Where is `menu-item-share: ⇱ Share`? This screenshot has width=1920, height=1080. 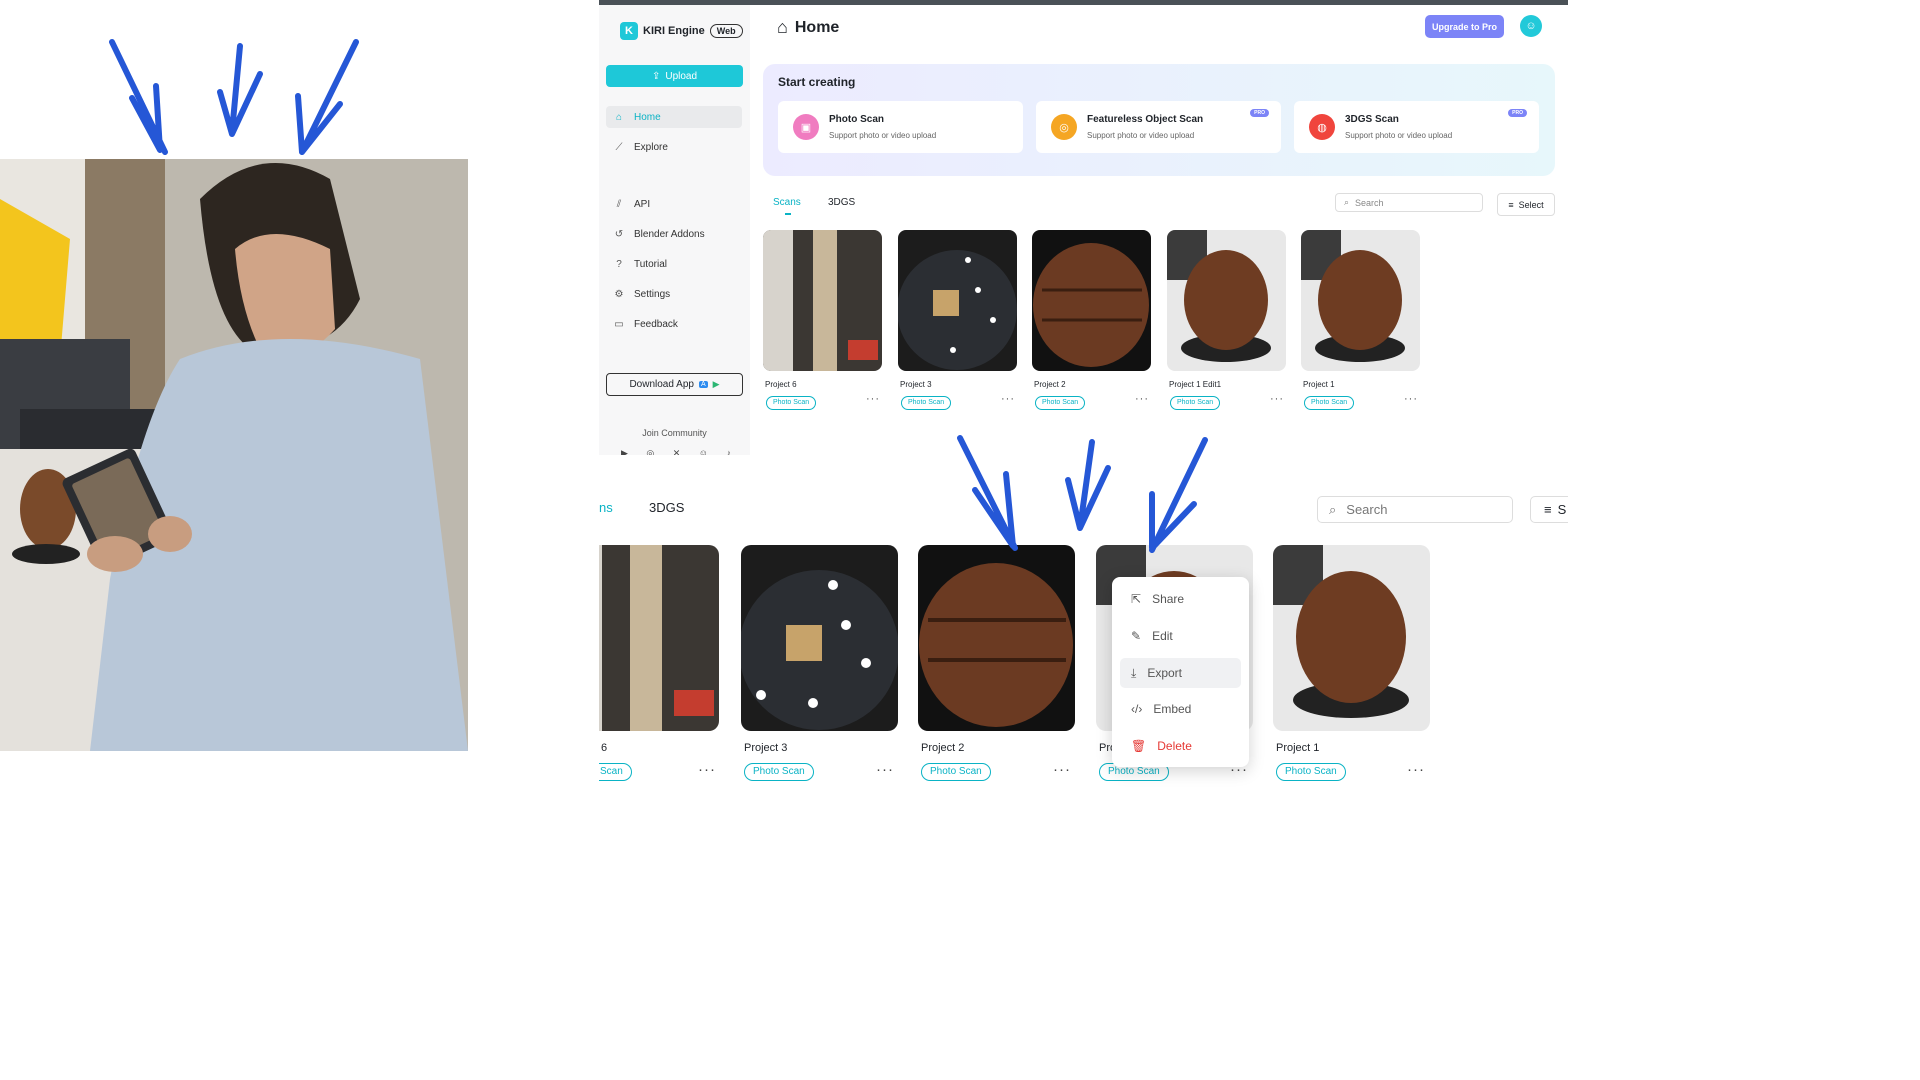 menu-item-share: ⇱ Share is located at coordinates (1180, 599).